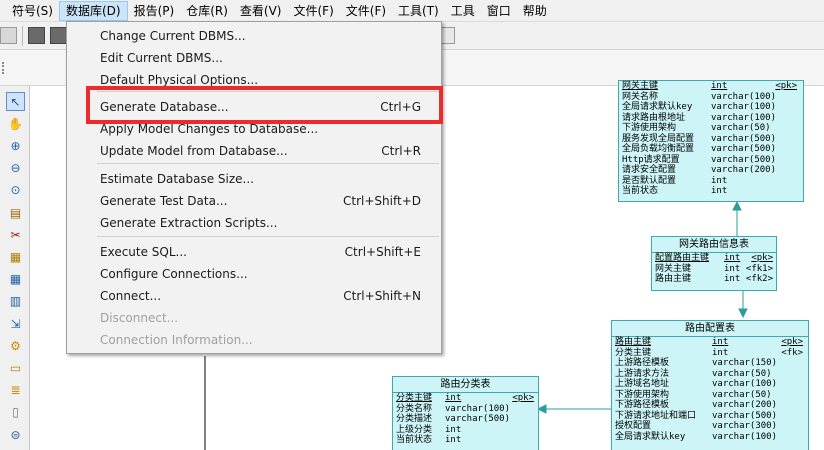  Describe the element at coordinates (418, 11) in the screenshot. I see `menu-tools: 工具(T)` at that location.